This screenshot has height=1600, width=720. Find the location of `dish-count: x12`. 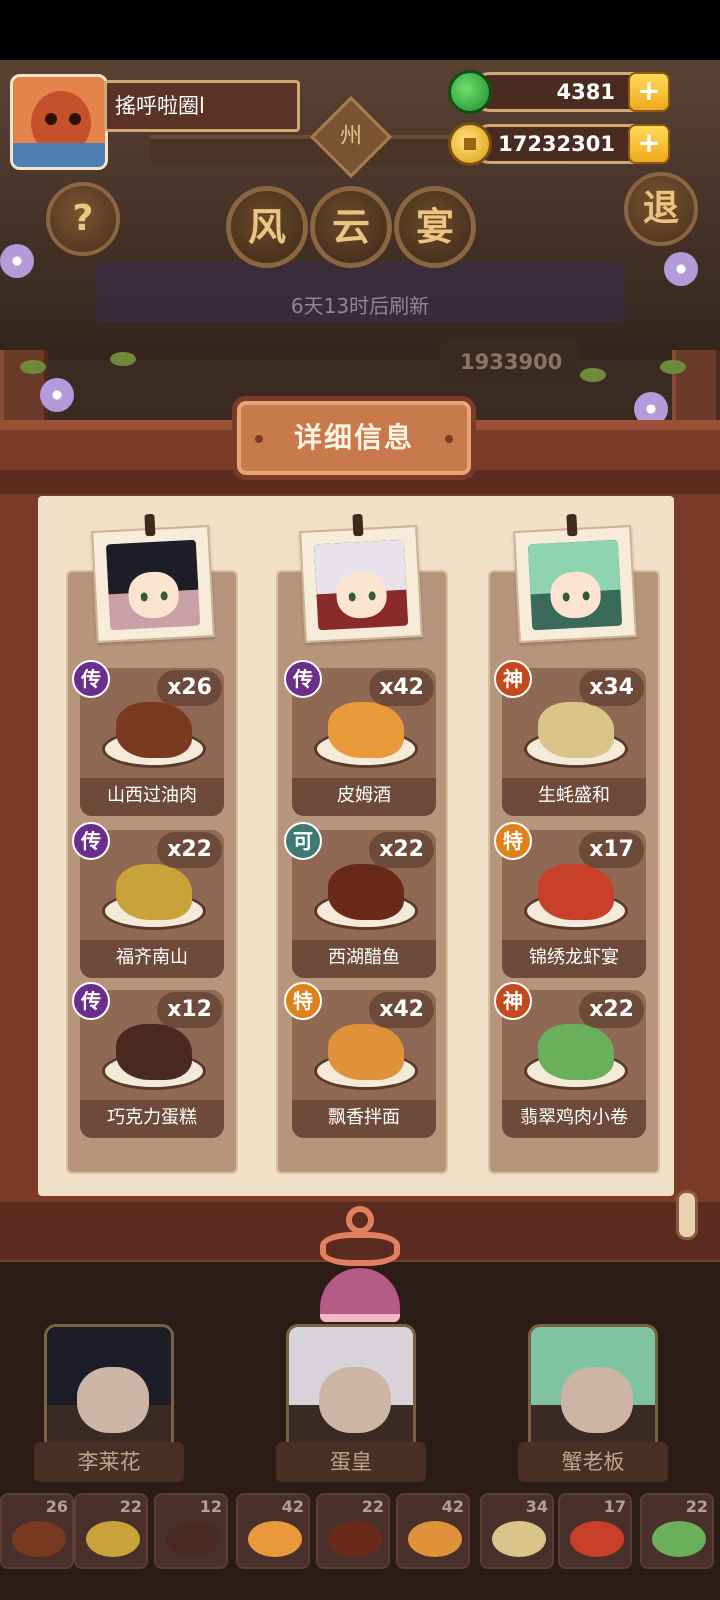

dish-count: x12 is located at coordinates (189, 1010).